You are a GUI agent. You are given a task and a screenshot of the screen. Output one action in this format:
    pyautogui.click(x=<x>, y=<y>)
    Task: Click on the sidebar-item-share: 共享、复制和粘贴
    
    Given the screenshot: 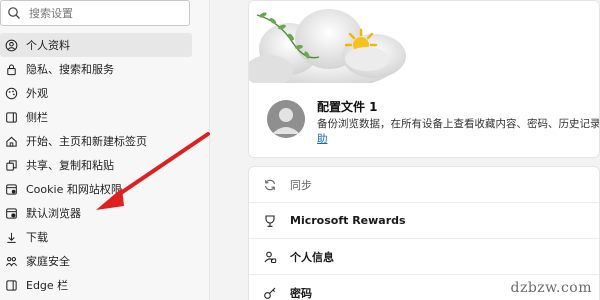 What is the action you would take?
    pyautogui.click(x=96, y=165)
    